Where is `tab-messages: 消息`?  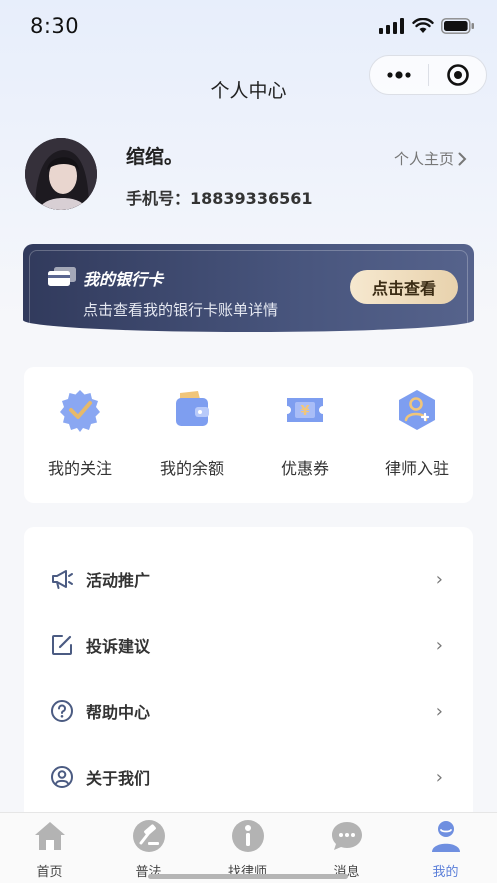 tab-messages: 消息 is located at coordinates (346, 849).